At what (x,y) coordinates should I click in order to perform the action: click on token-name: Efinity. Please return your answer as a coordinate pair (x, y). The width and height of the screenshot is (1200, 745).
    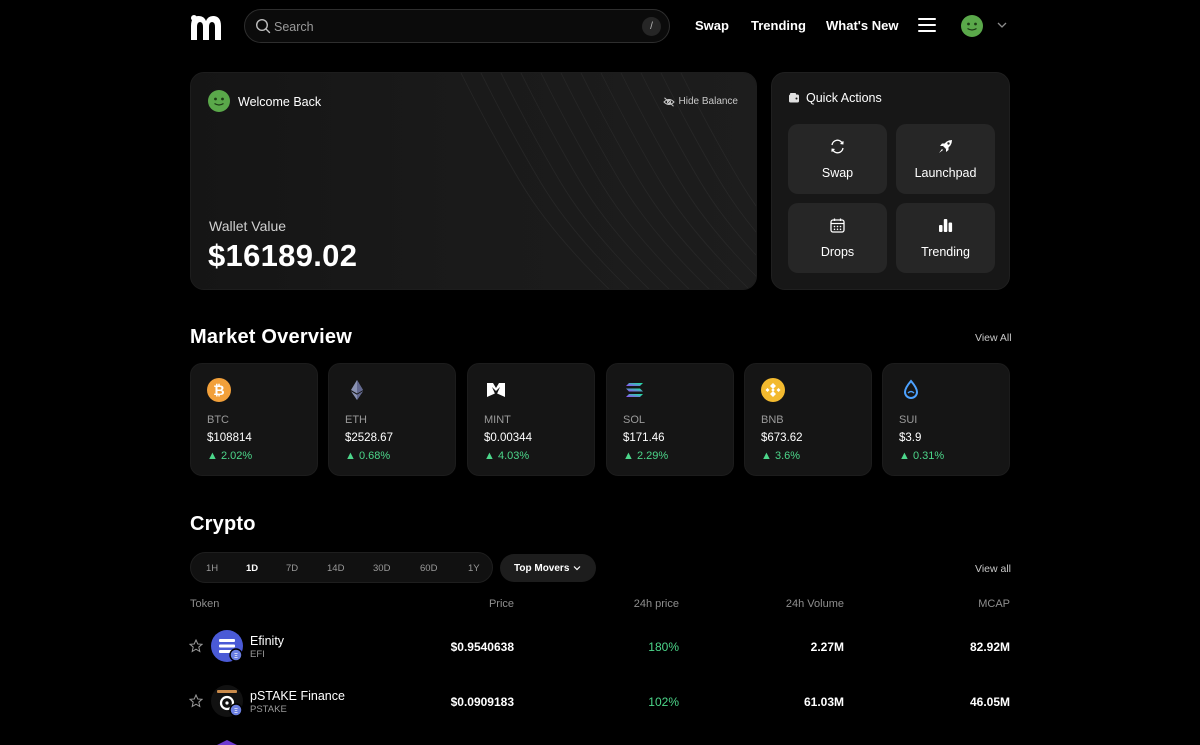
    Looking at the image, I should click on (267, 641).